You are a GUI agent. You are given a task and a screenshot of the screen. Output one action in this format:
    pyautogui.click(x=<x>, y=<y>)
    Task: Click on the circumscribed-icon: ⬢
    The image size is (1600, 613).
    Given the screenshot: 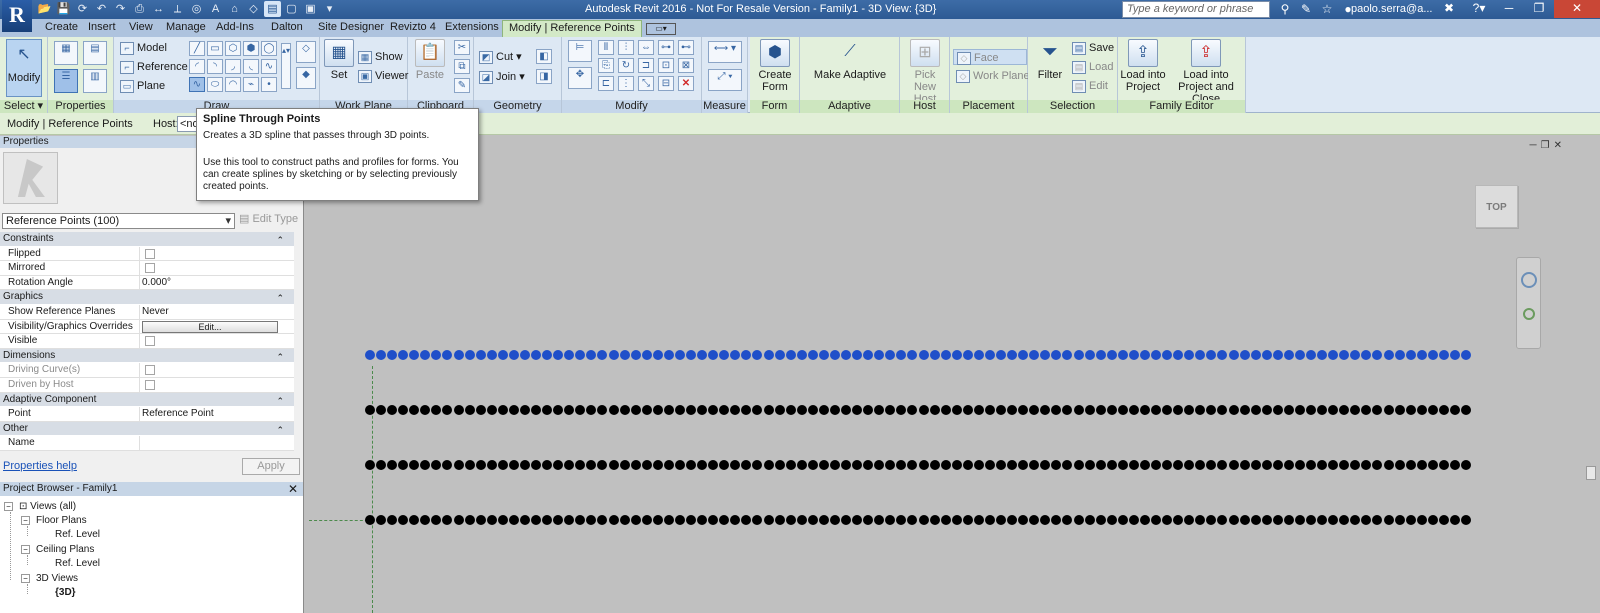 What is the action you would take?
    pyautogui.click(x=251, y=48)
    